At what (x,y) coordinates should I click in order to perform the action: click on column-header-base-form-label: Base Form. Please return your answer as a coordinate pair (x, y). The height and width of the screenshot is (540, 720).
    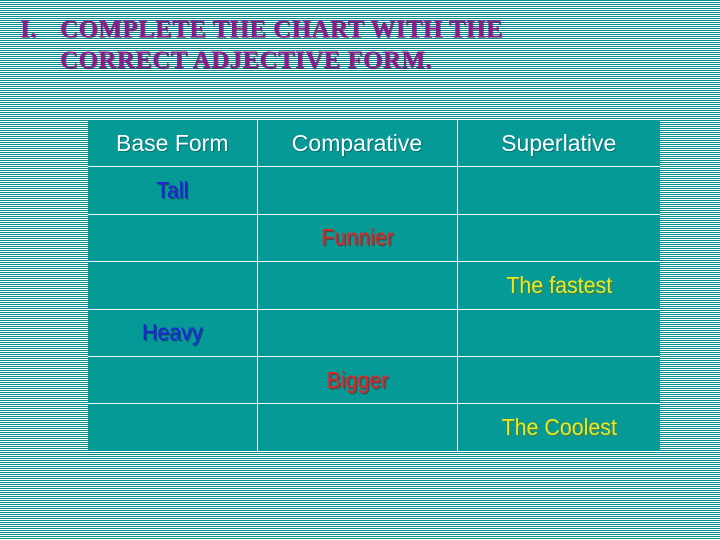
    Looking at the image, I should click on (172, 142).